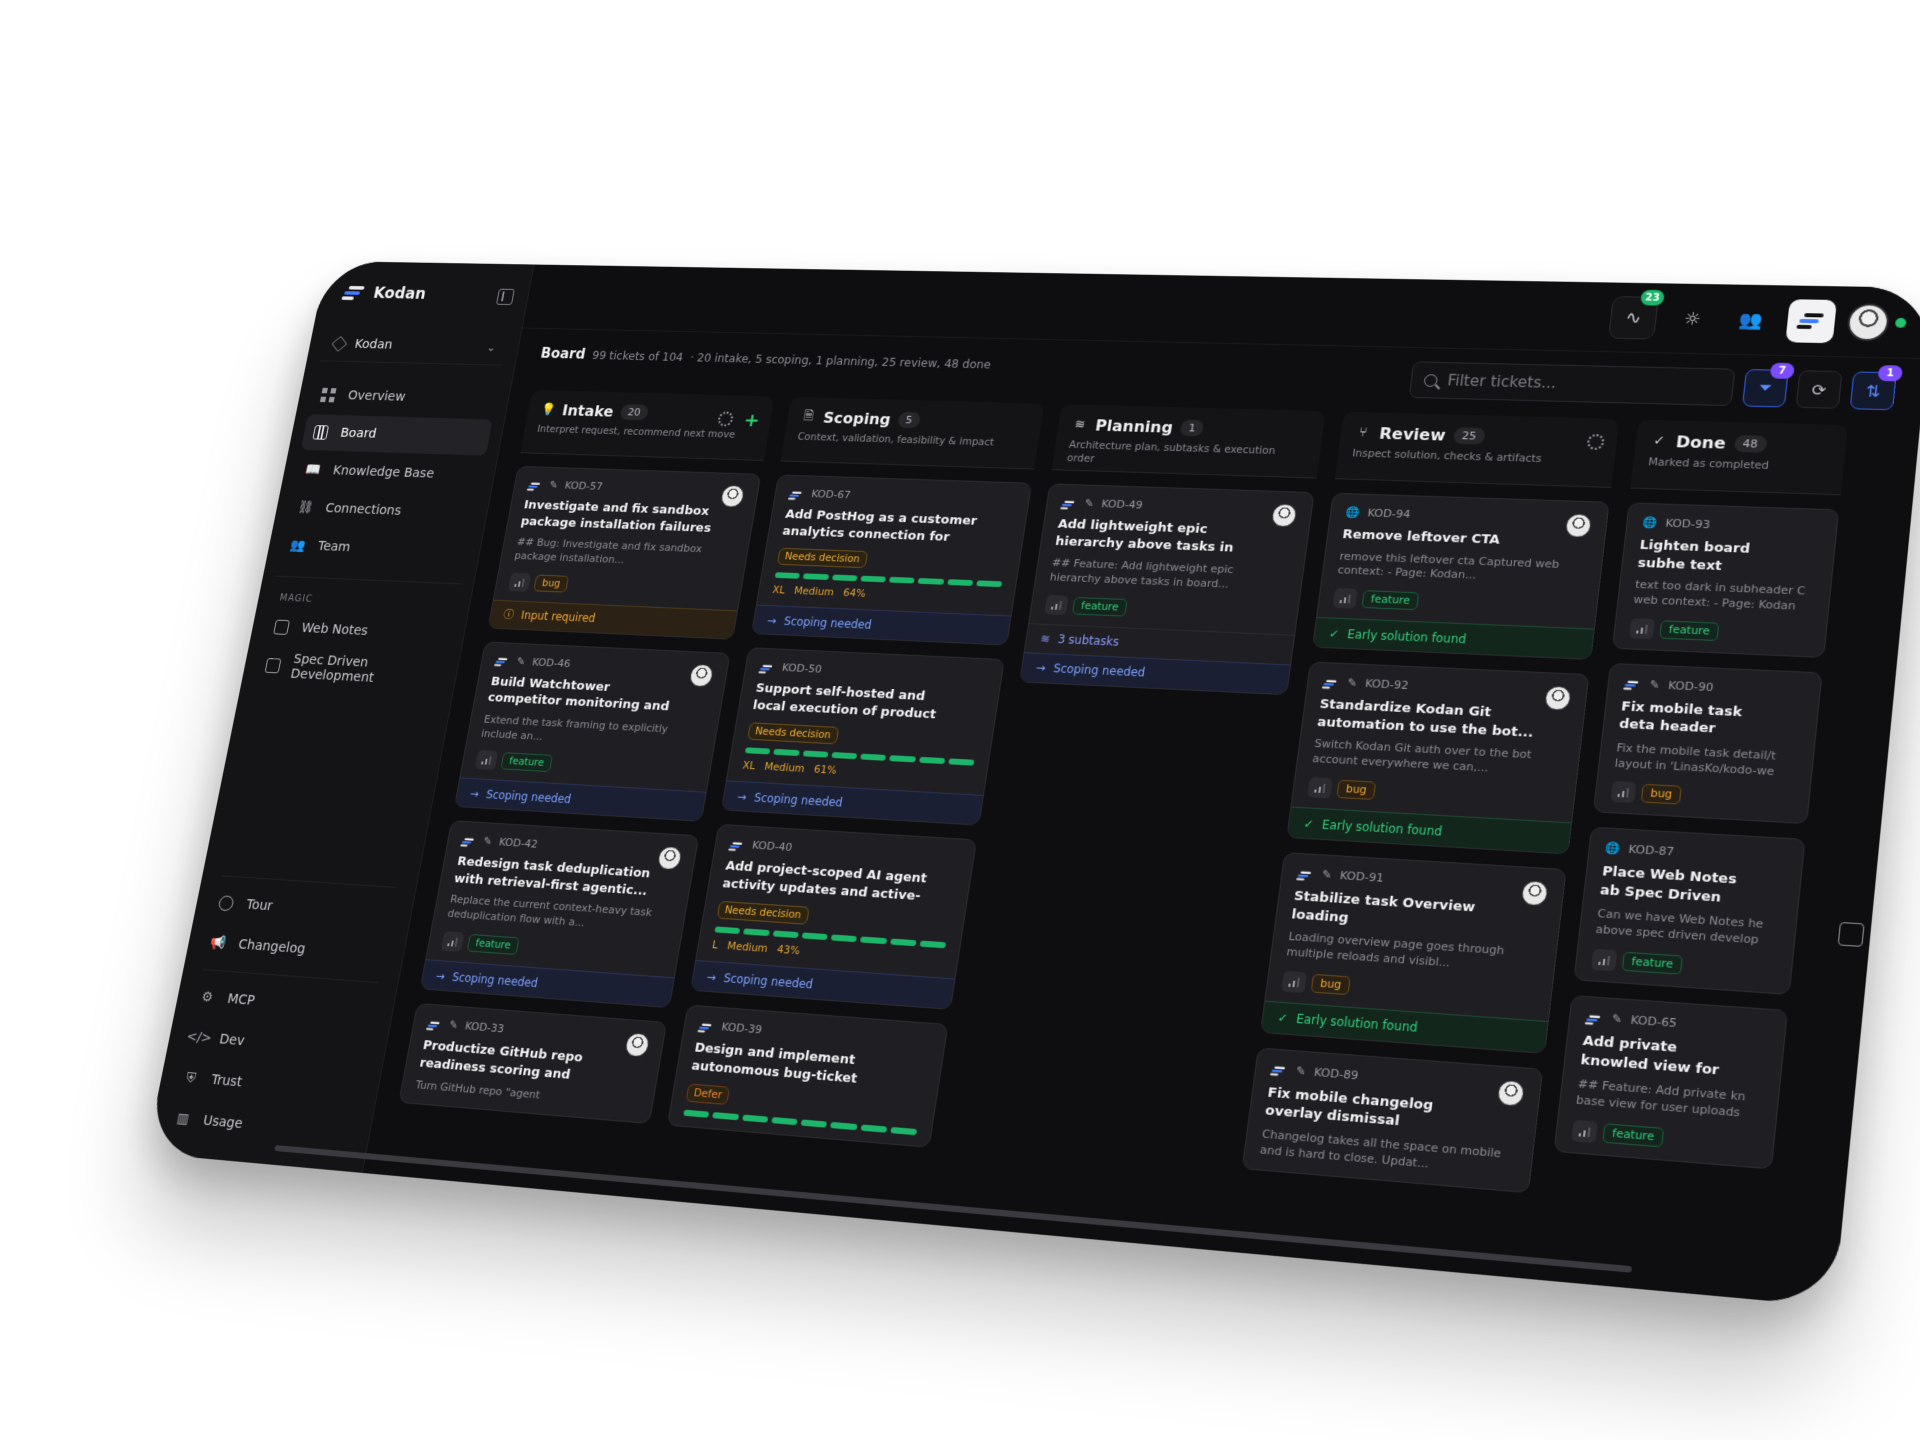  What do you see at coordinates (339, 343) in the screenshot?
I see `cube-icon` at bounding box center [339, 343].